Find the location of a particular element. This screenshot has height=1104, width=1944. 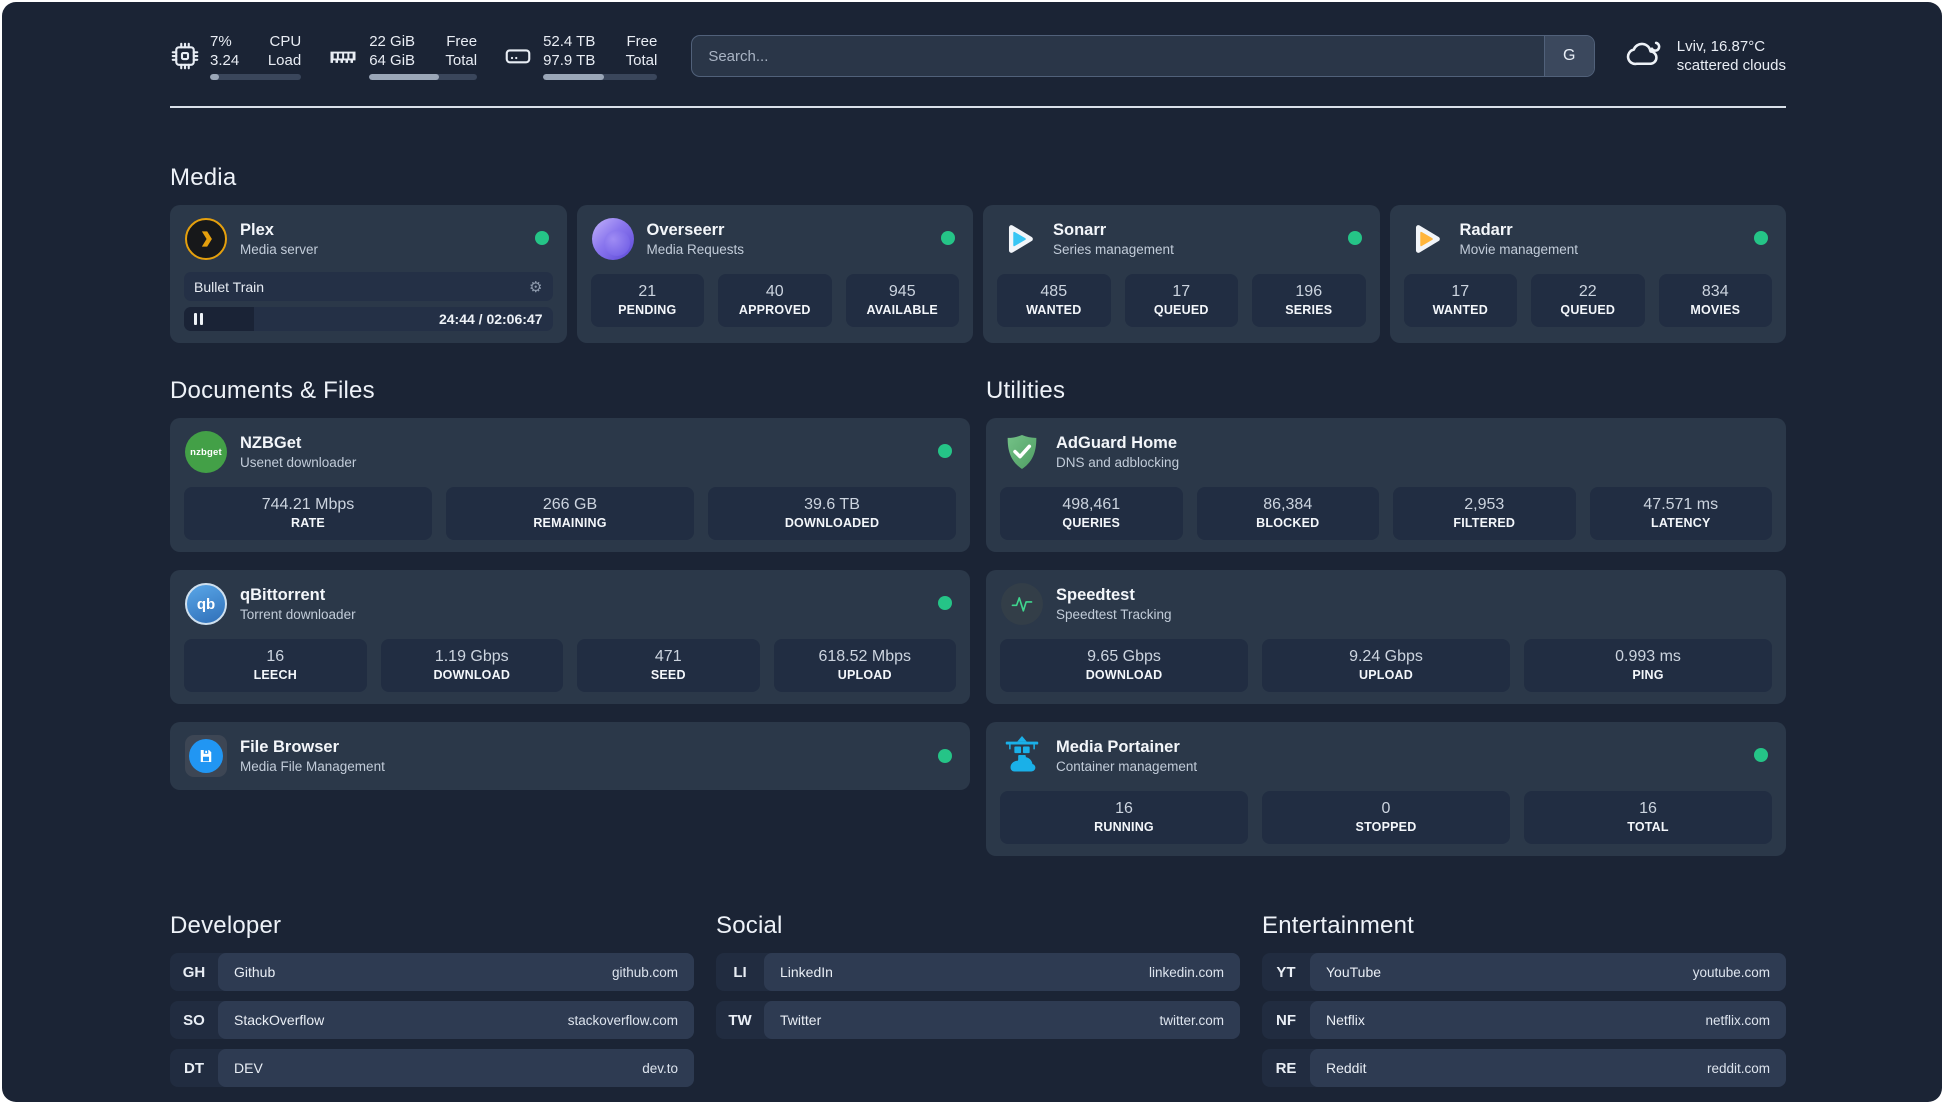

bookmark-name: DEV is located at coordinates (248, 1068).